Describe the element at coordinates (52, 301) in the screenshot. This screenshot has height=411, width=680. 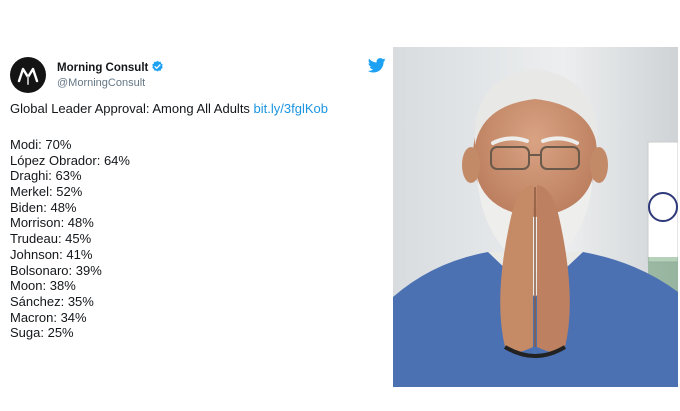
I see `approval-item: Sánchez: 35%` at that location.